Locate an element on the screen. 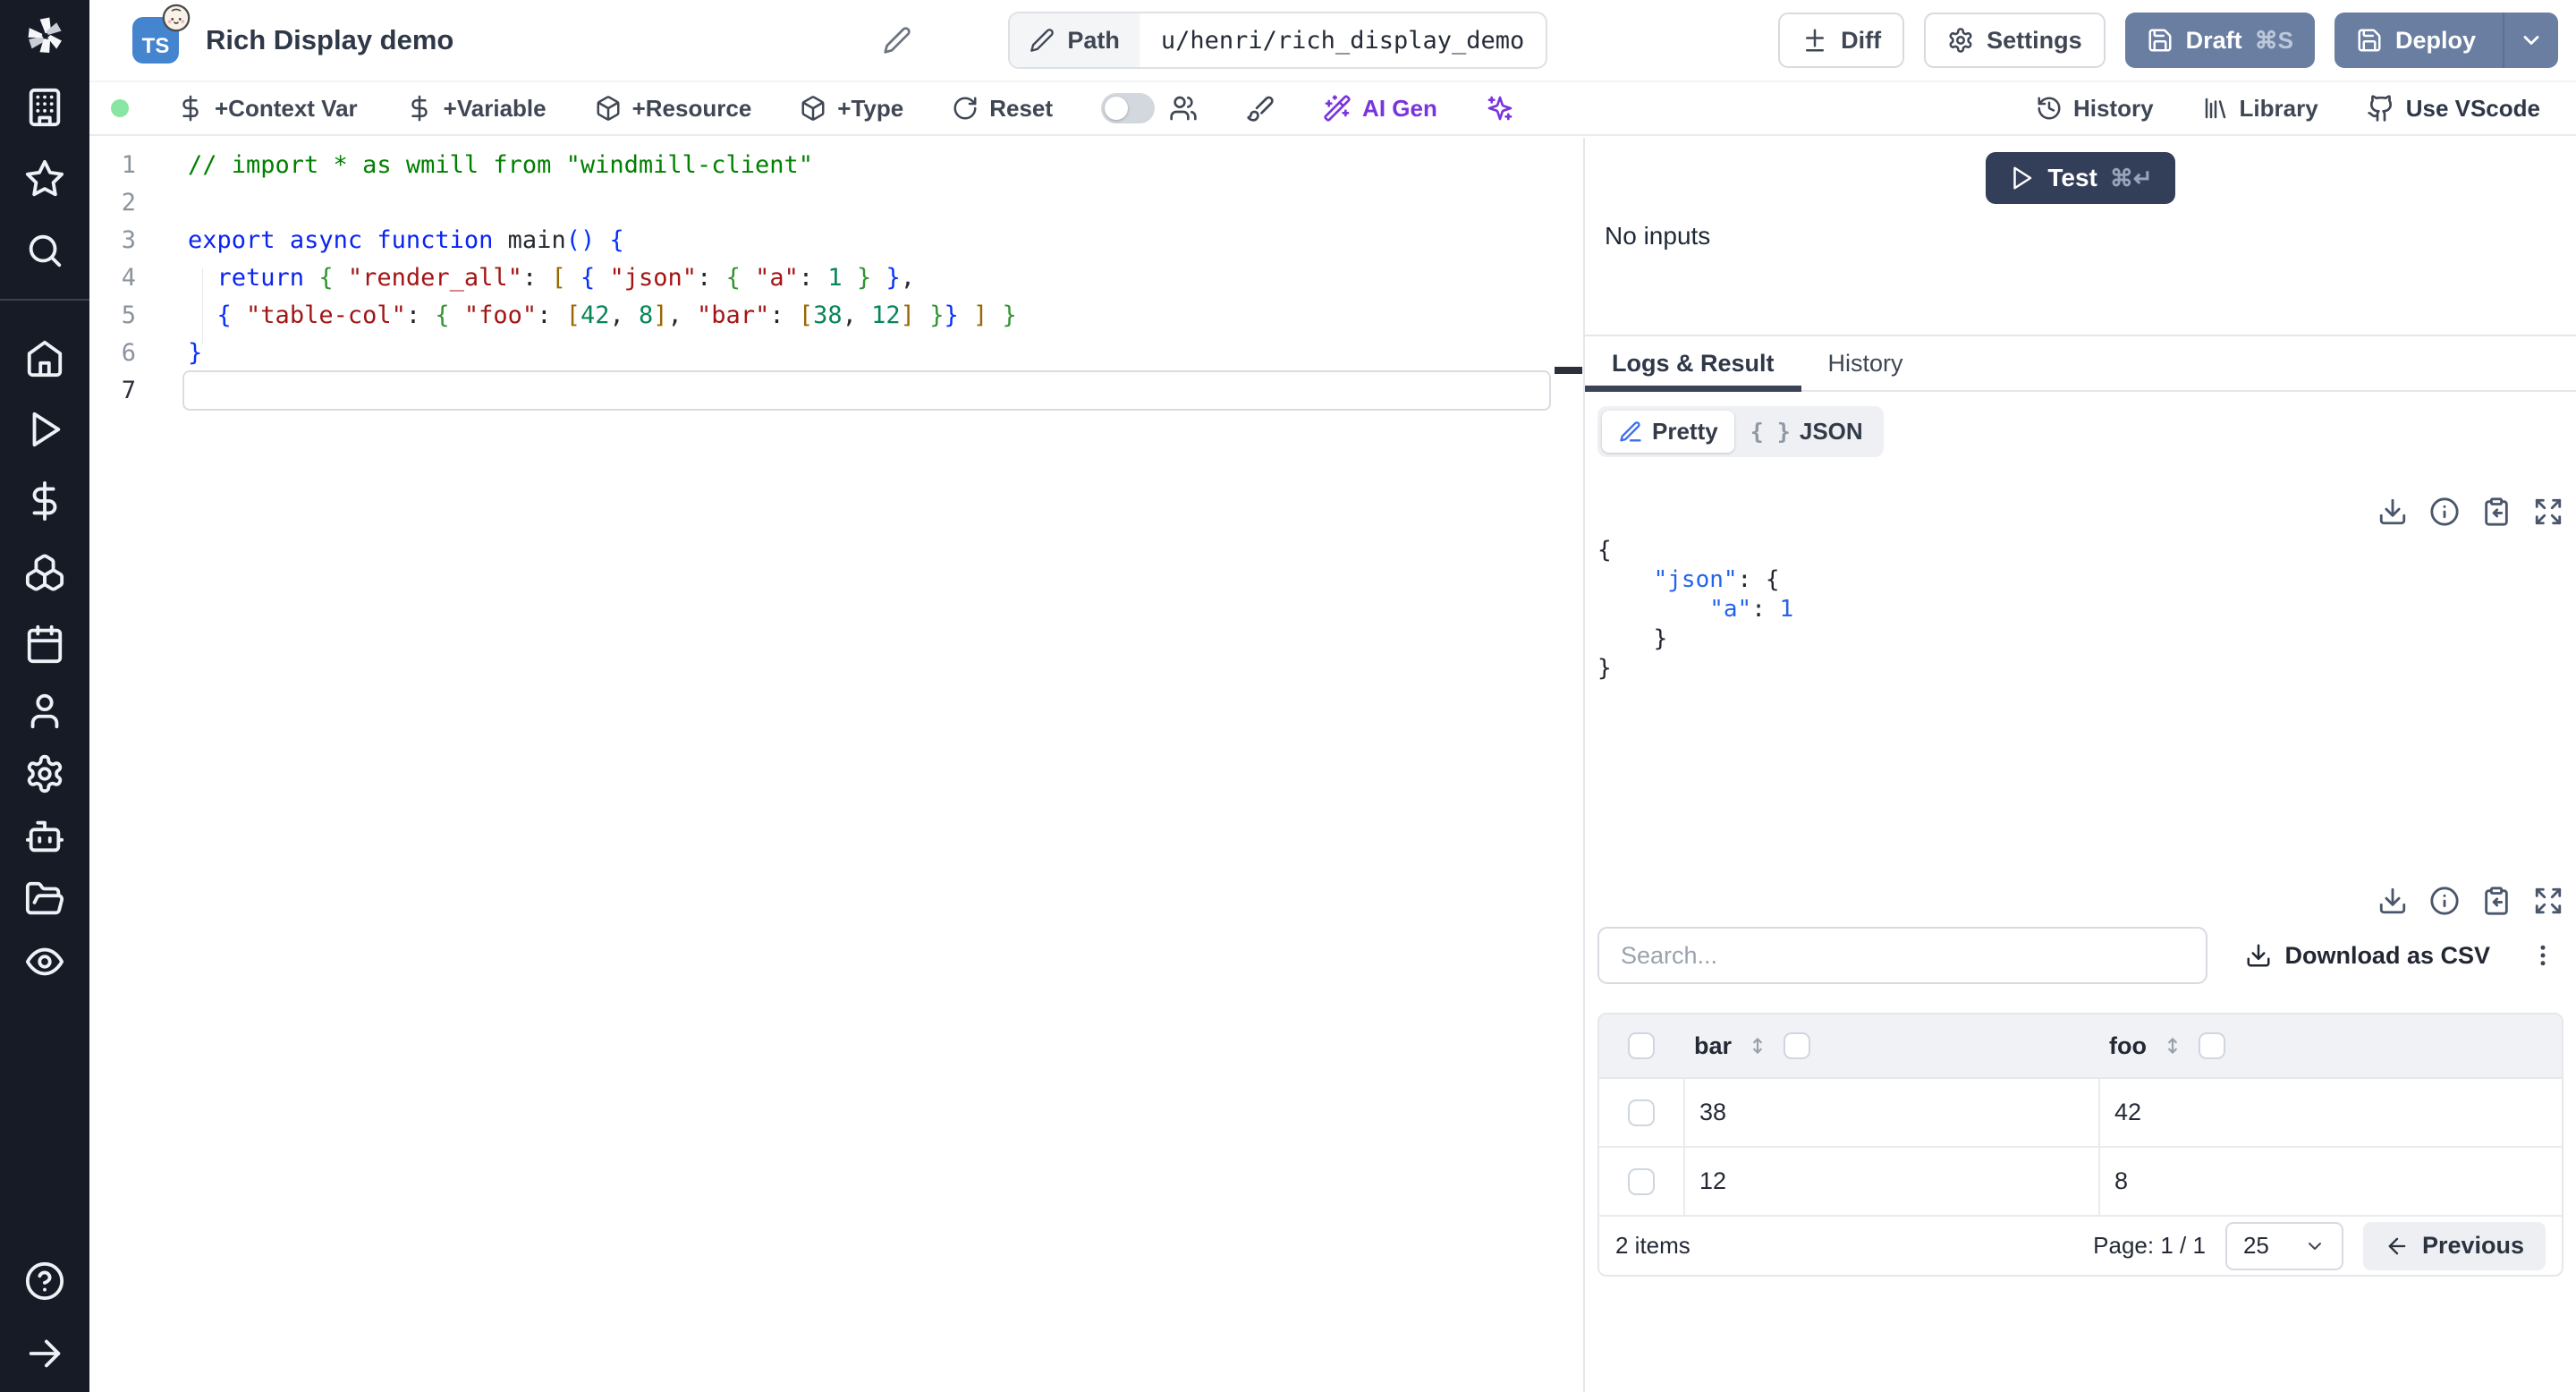 This screenshot has width=2576, height=1392. line-number: 1 is located at coordinates (128, 165).